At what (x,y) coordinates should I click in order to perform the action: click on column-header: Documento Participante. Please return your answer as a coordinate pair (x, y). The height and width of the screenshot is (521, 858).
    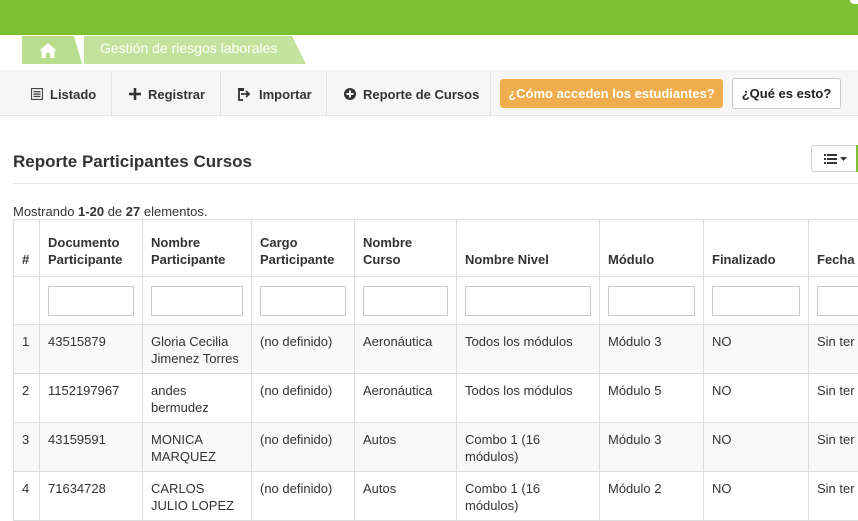
    Looking at the image, I should click on (91, 248).